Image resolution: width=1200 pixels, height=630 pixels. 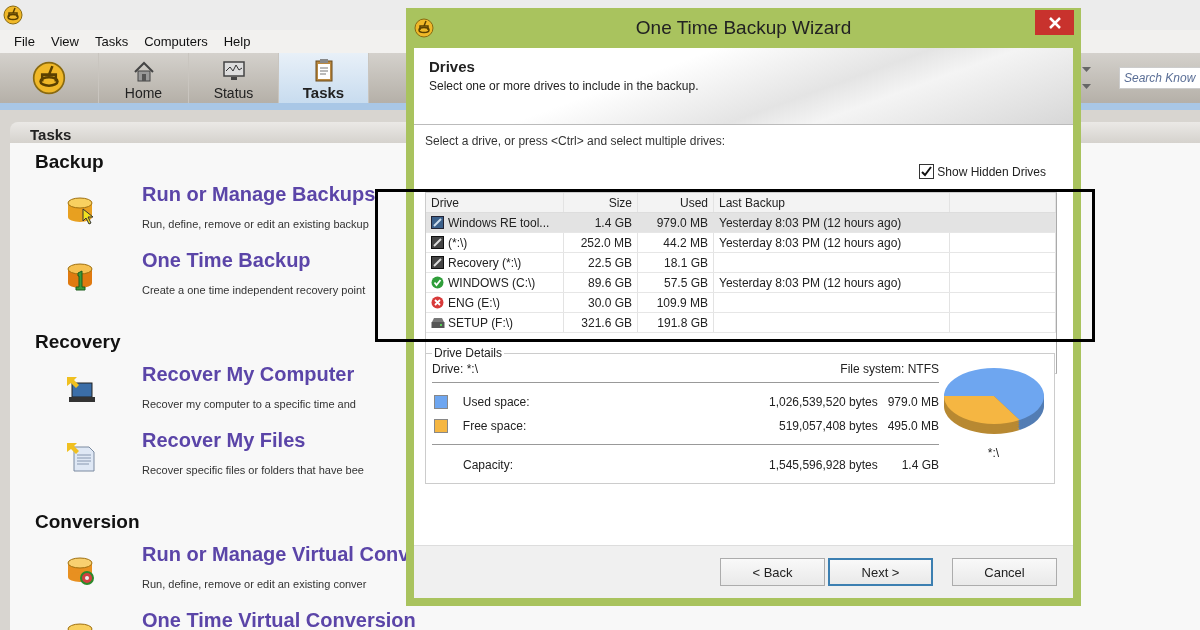 I want to click on table-row: (*:\) 252.0 MB 44.2 MB Yesterday 8:03 PM (12 hours ago), so click(x=741, y=243).